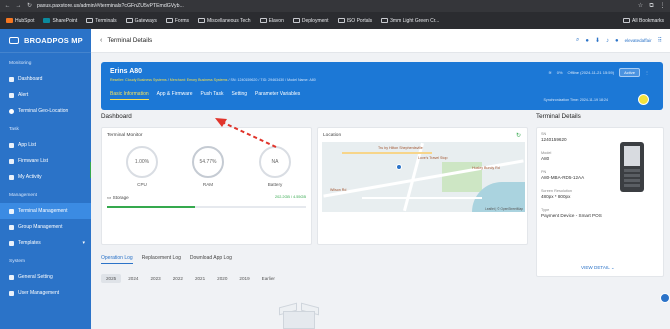 The width and height of the screenshot is (670, 329). What do you see at coordinates (101, 21) in the screenshot?
I see `bookmark-terminals: Terminals` at bounding box center [101, 21].